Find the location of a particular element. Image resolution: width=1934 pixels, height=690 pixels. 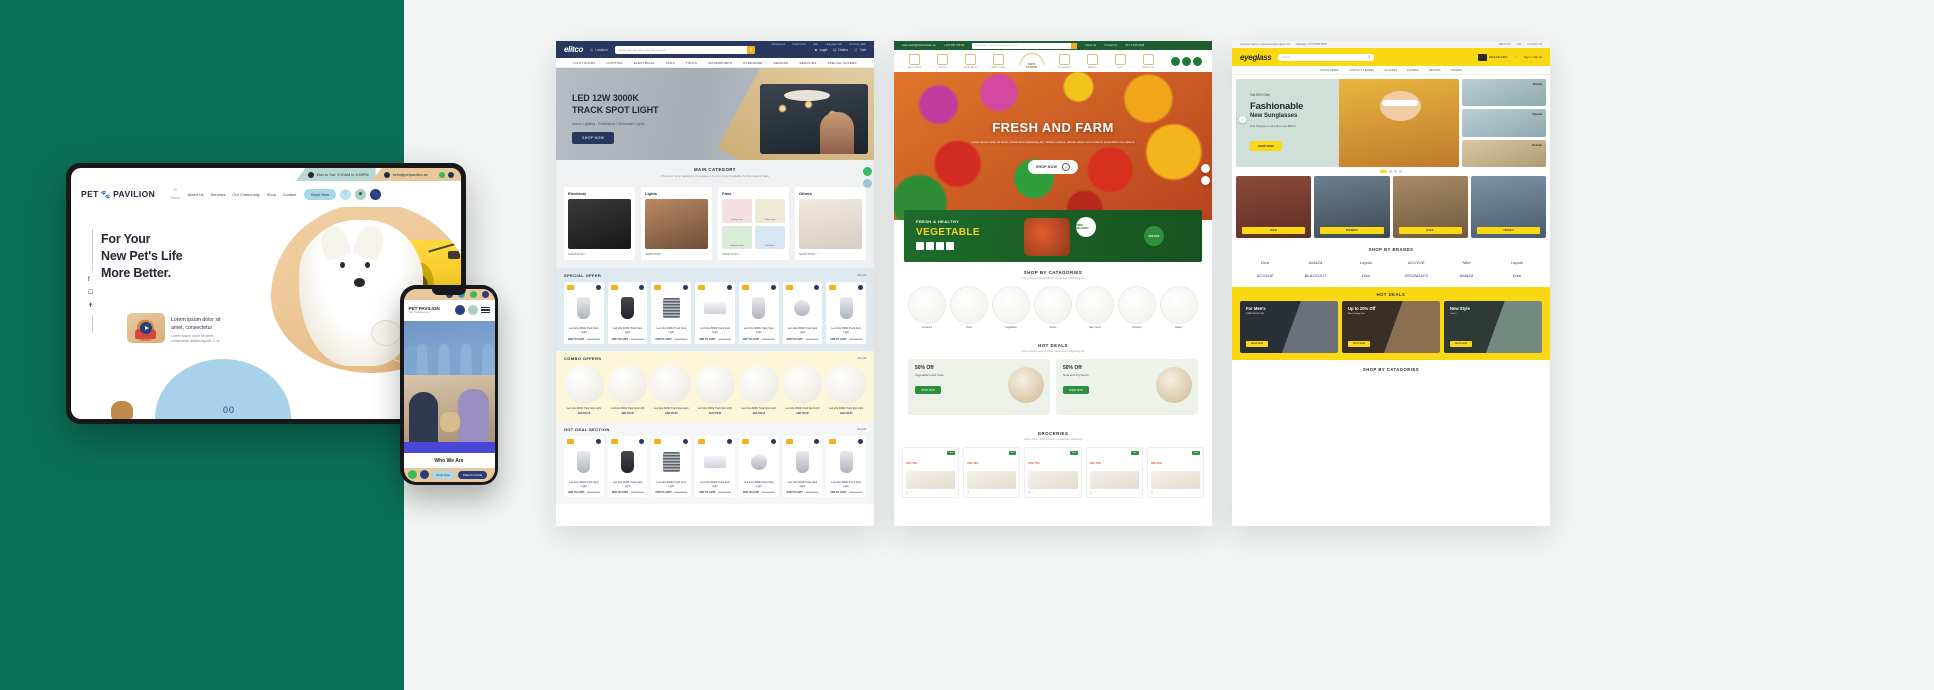

elitco-logo: elitco is located at coordinates (573, 49).